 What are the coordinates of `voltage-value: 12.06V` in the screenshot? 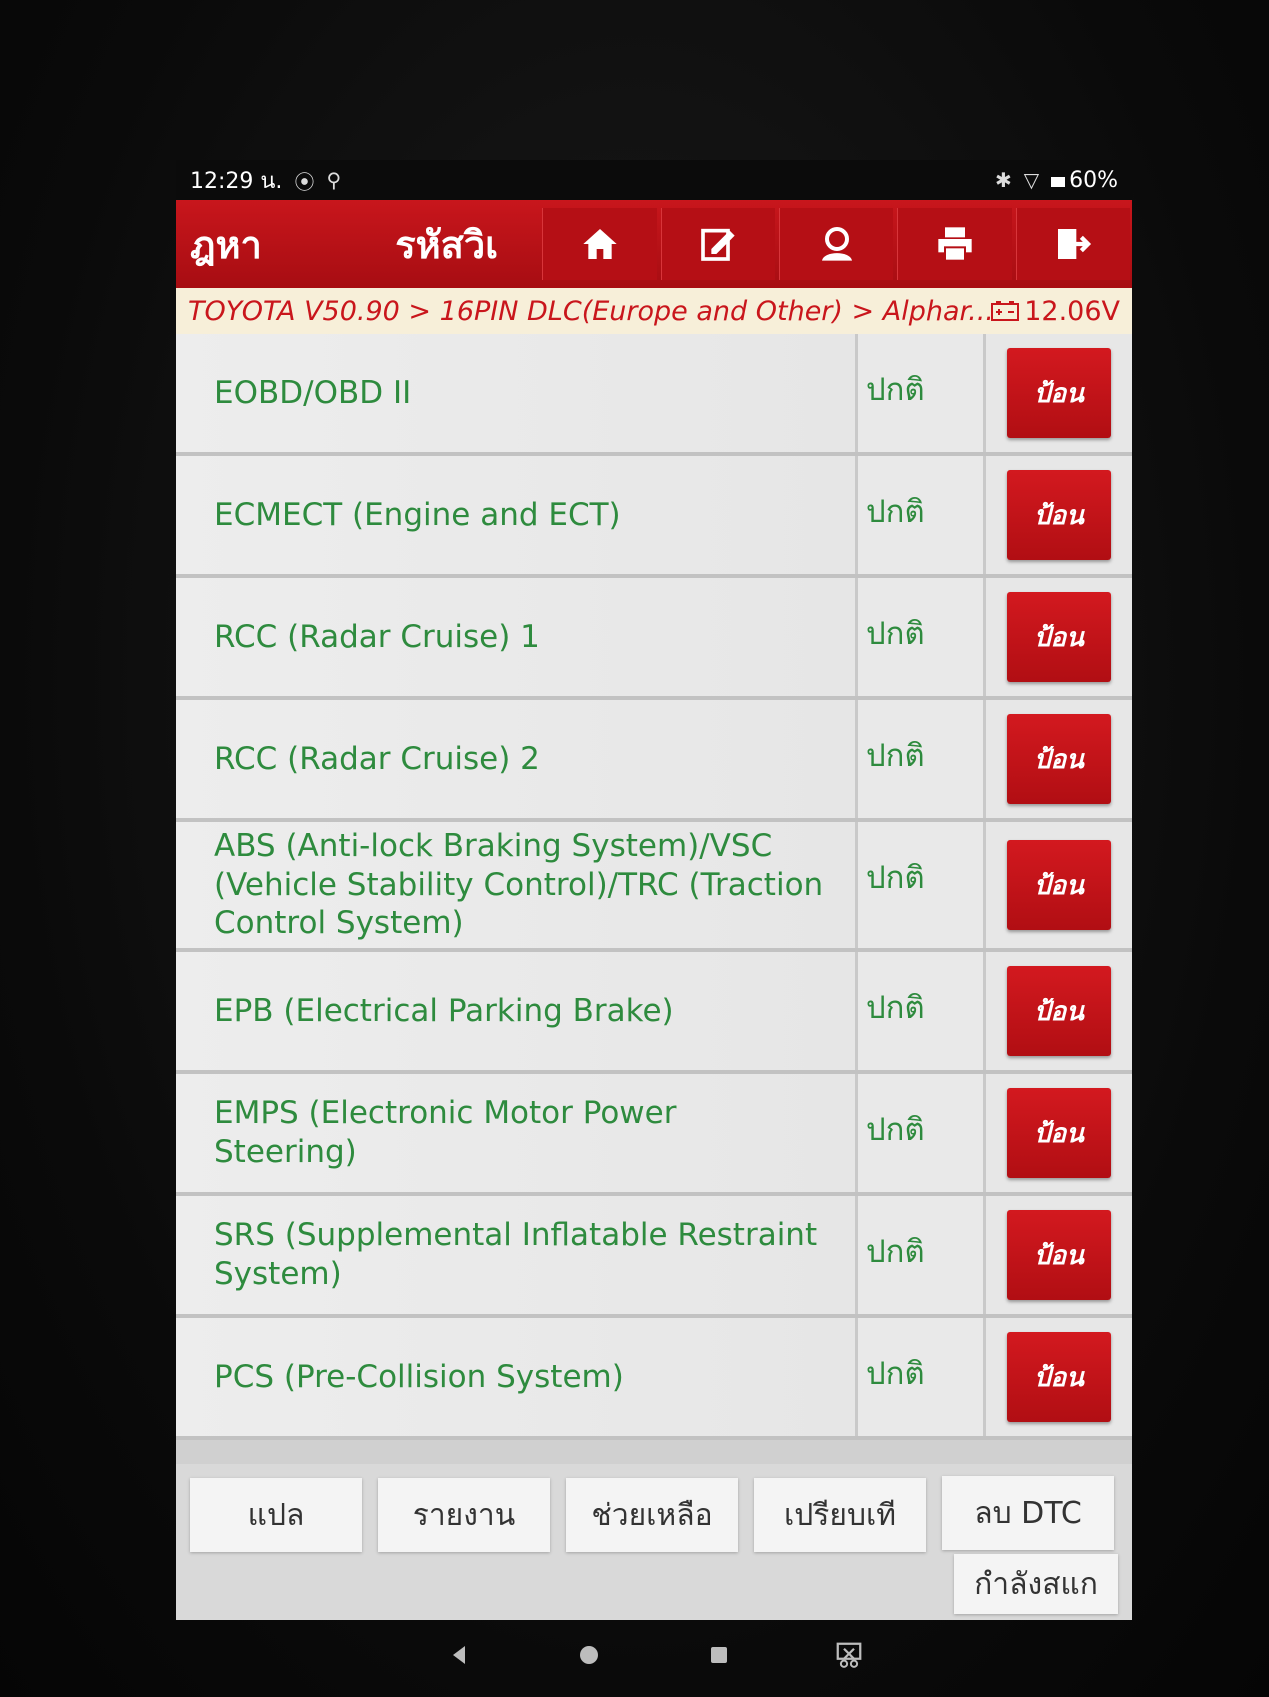 It's located at (1072, 311).